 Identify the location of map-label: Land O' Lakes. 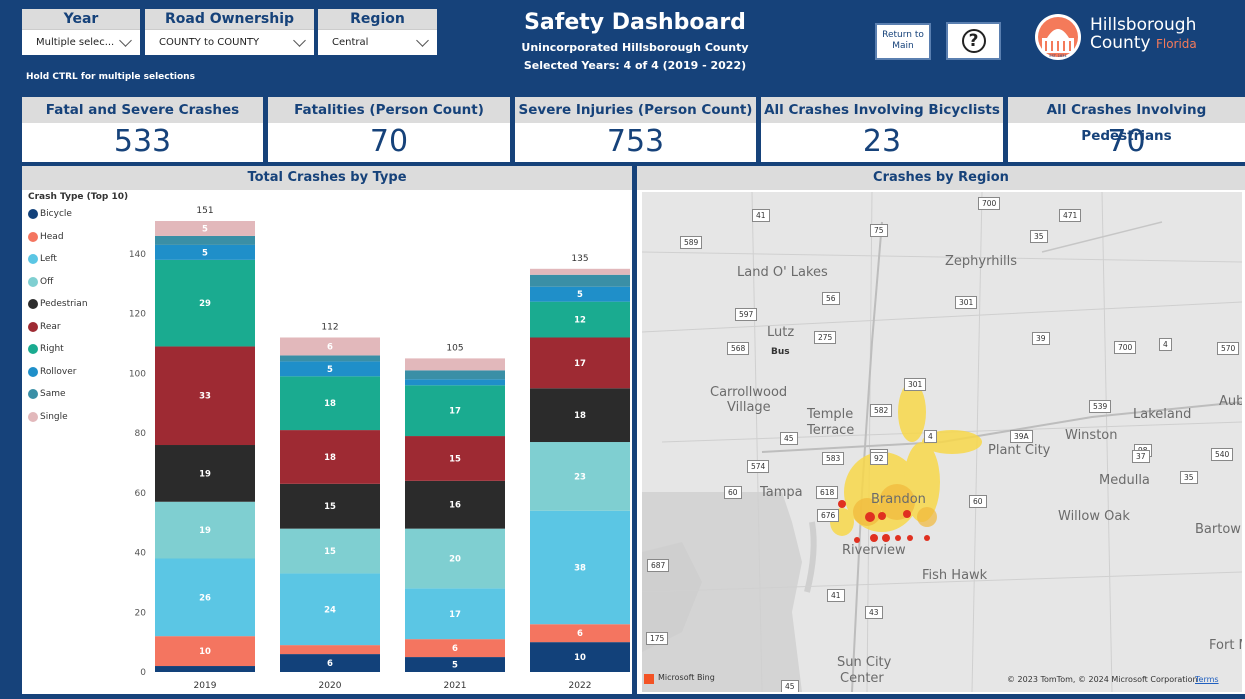
(782, 272).